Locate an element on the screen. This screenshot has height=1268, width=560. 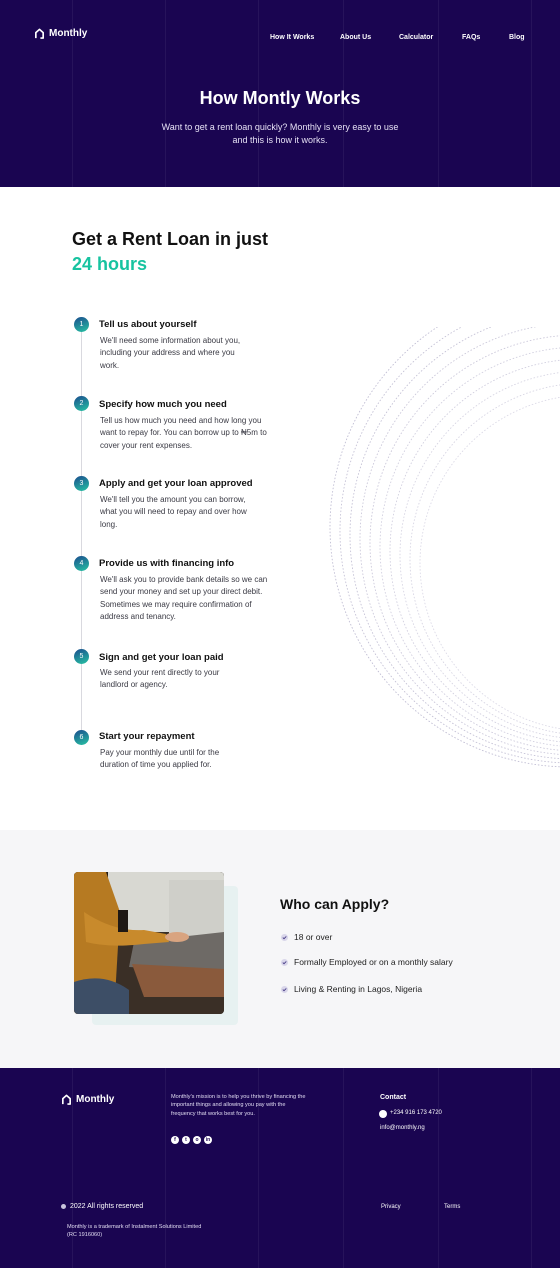
contact-email: info@monthly.ng is located at coordinates (402, 1128).